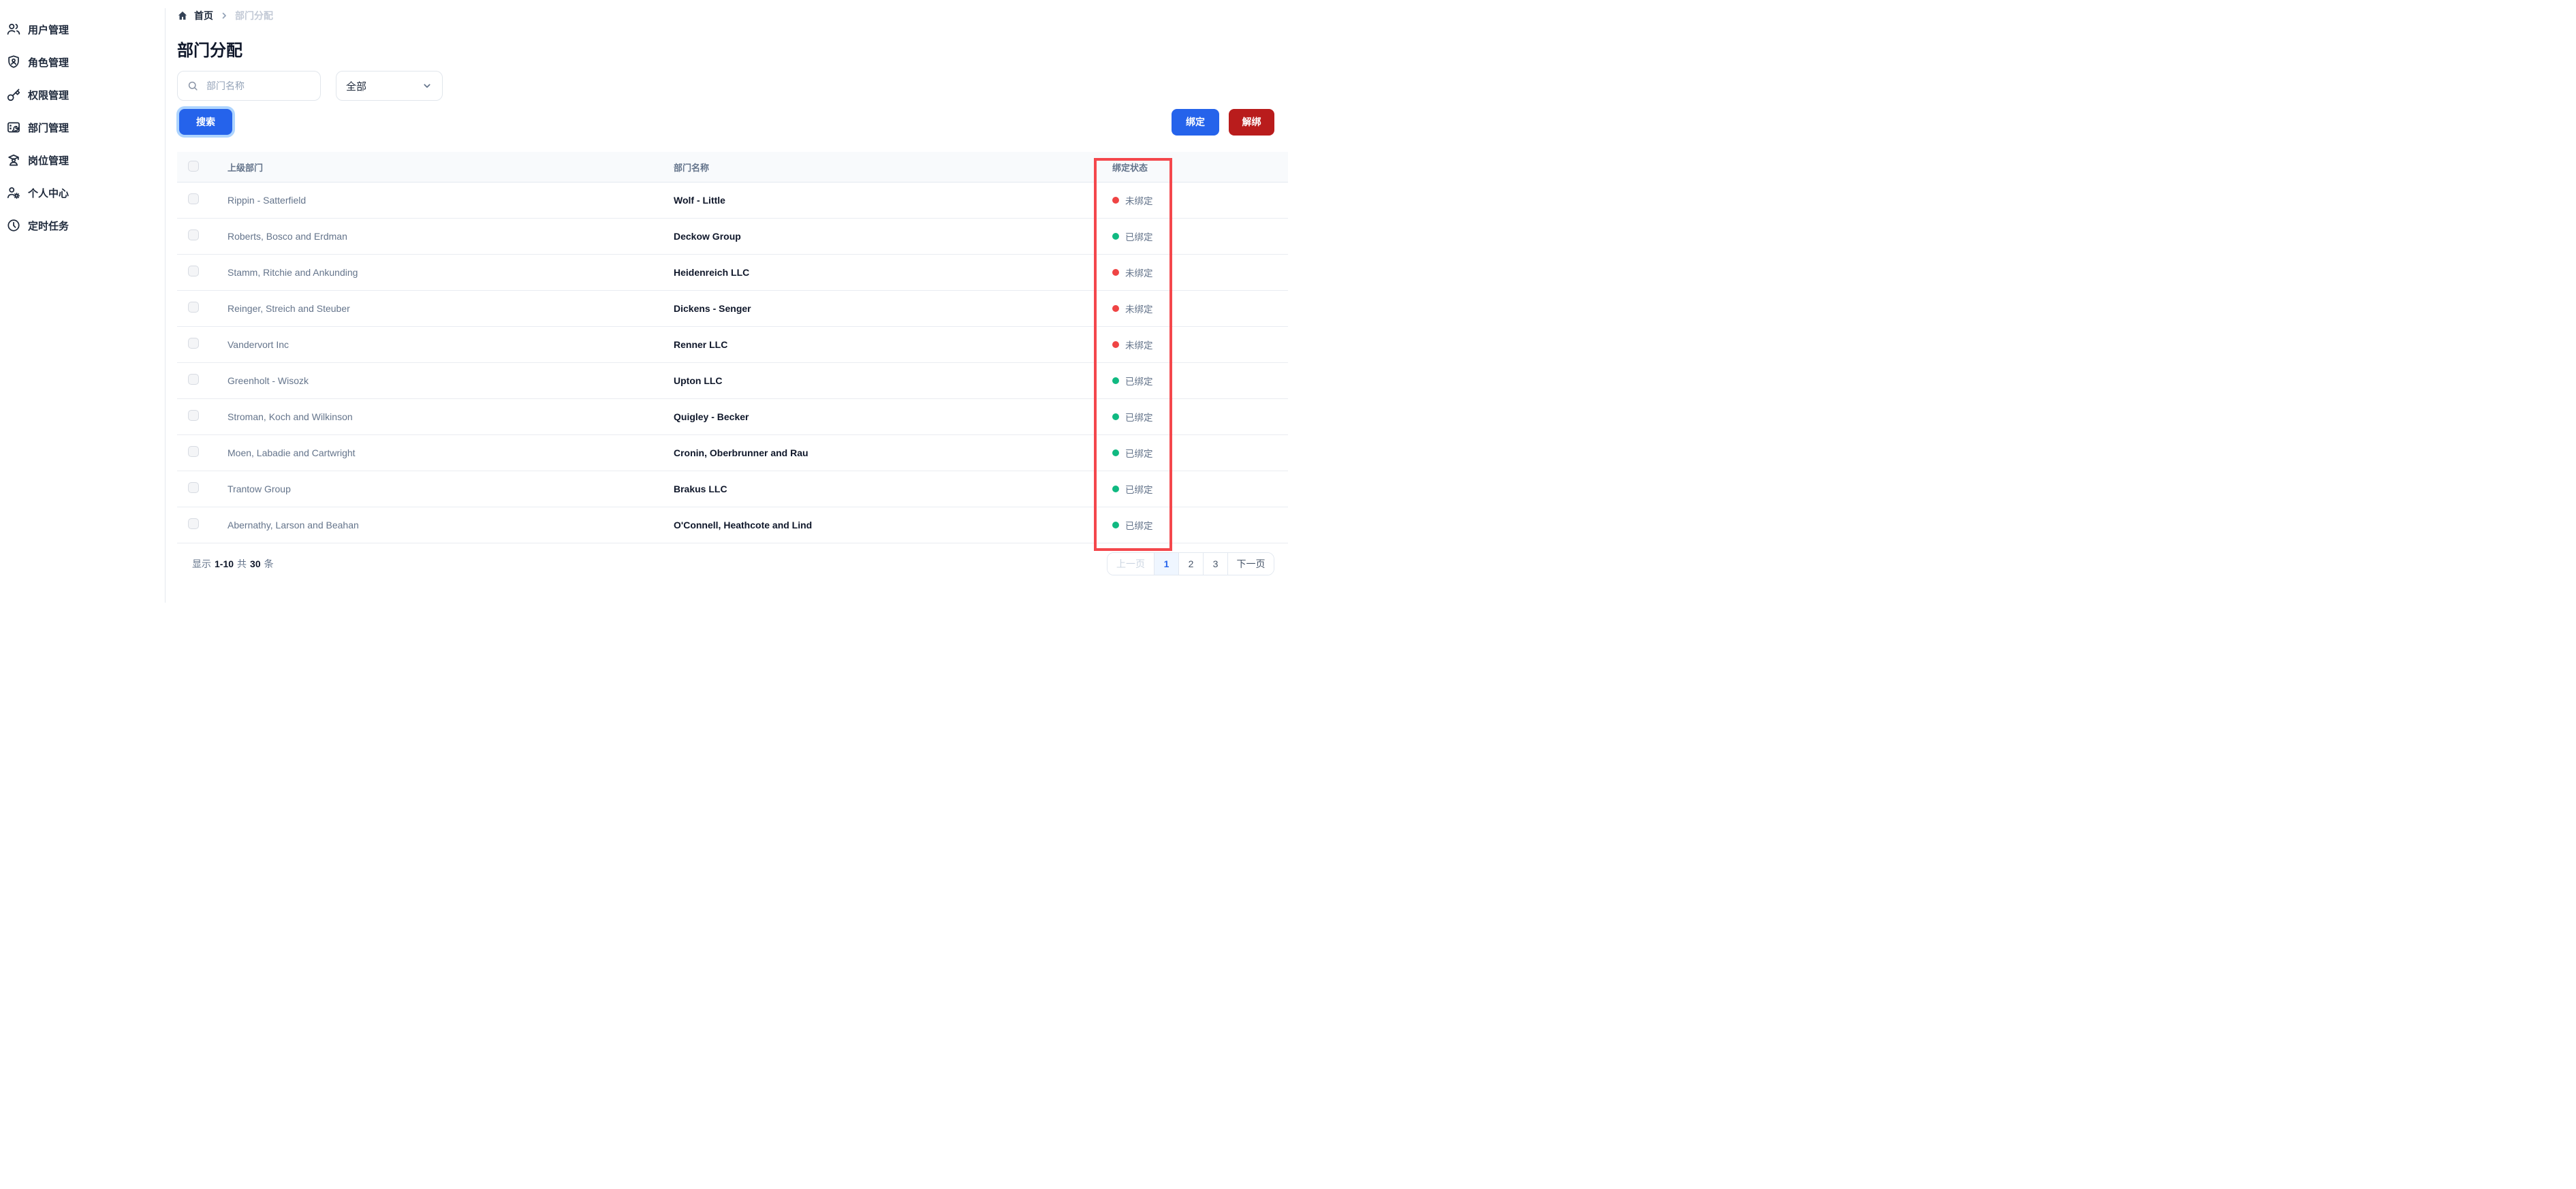 This screenshot has width=2576, height=1189. Describe the element at coordinates (254, 16) in the screenshot. I see `breadcrumb-current: 部门分配` at that location.